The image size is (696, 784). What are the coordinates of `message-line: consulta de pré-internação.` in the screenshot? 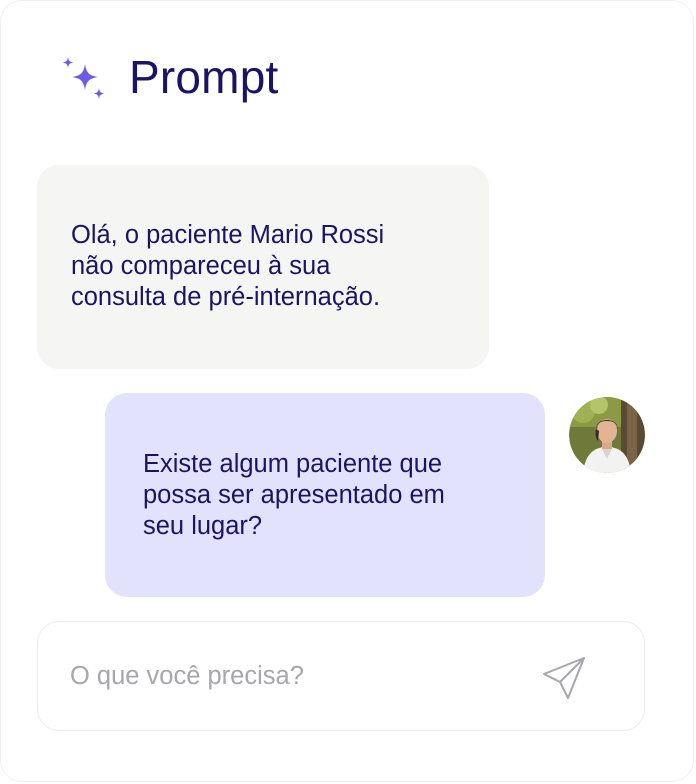 It's located at (226, 297).